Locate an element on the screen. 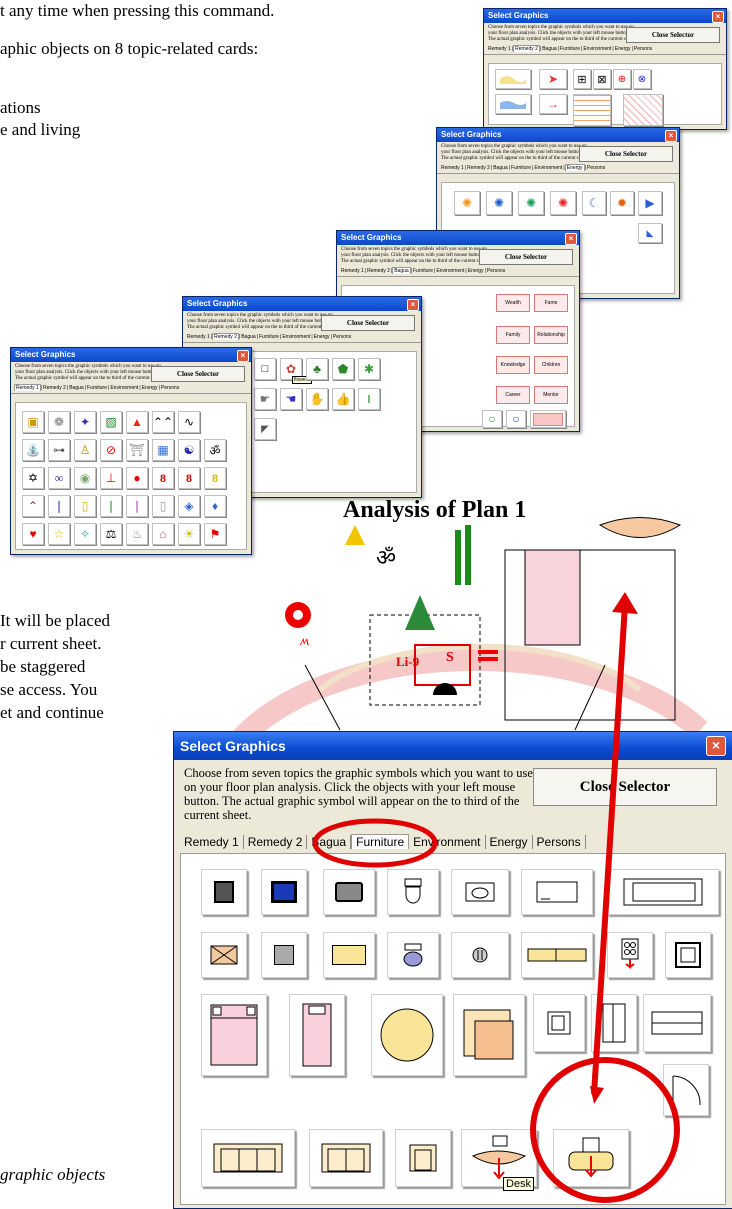  pink-rect-icon is located at coordinates (548, 419).